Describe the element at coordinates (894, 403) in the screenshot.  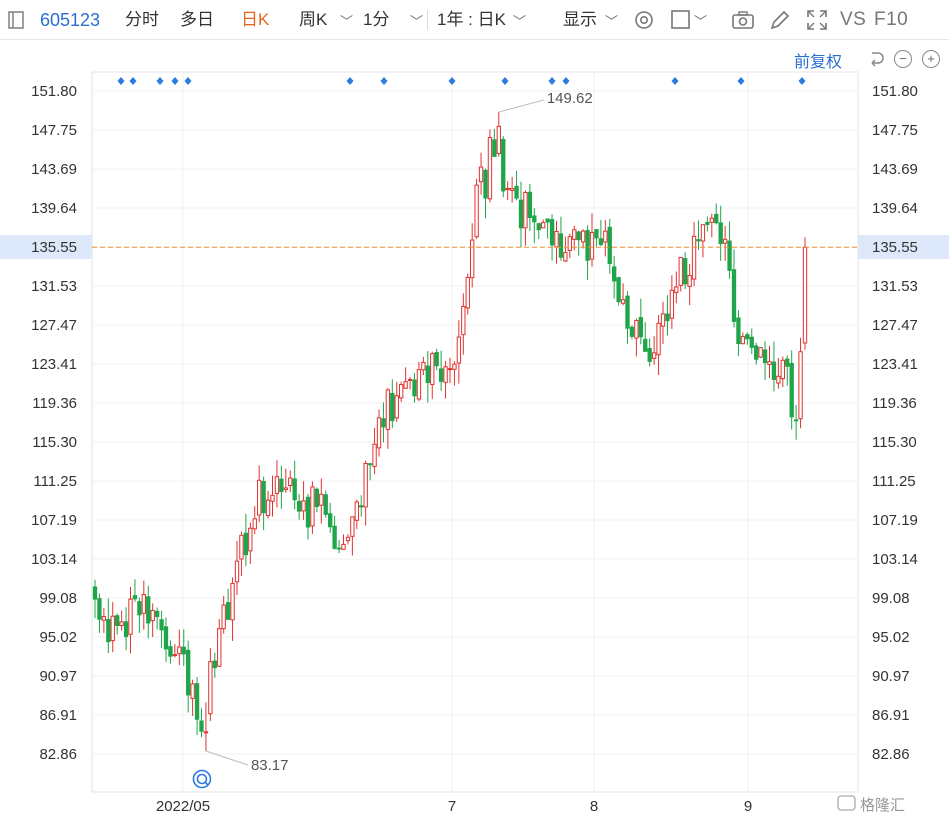
I see `y-tick-label-right: 119.36` at that location.